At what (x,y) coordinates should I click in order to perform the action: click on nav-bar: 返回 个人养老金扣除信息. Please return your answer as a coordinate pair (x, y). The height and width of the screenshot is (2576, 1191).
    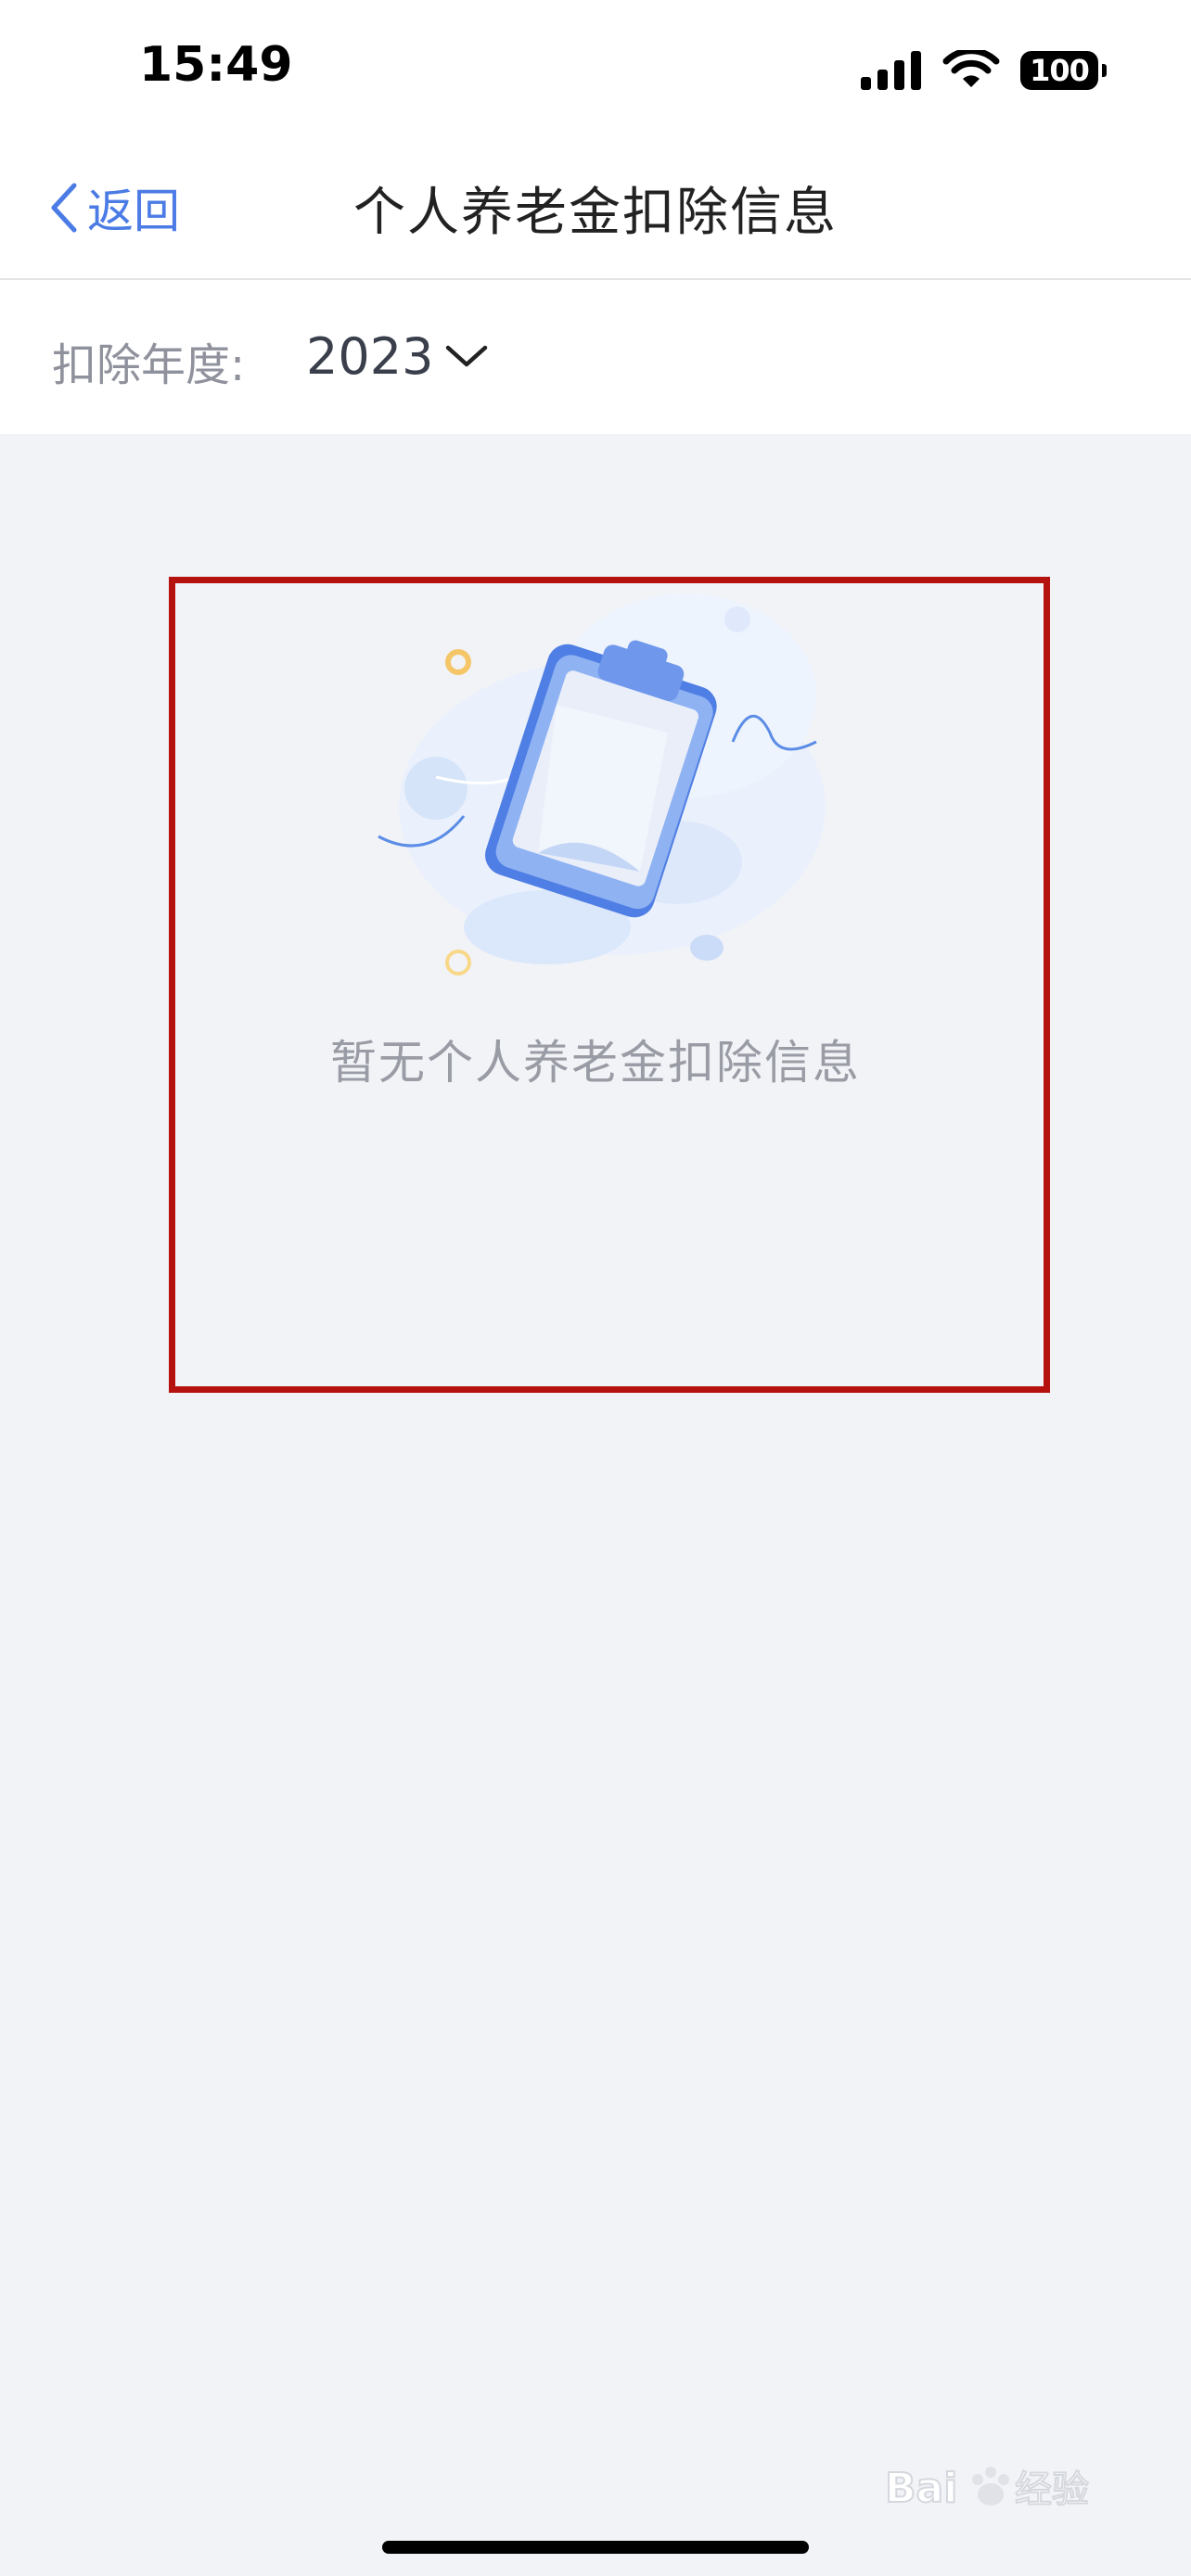
    Looking at the image, I should click on (595, 208).